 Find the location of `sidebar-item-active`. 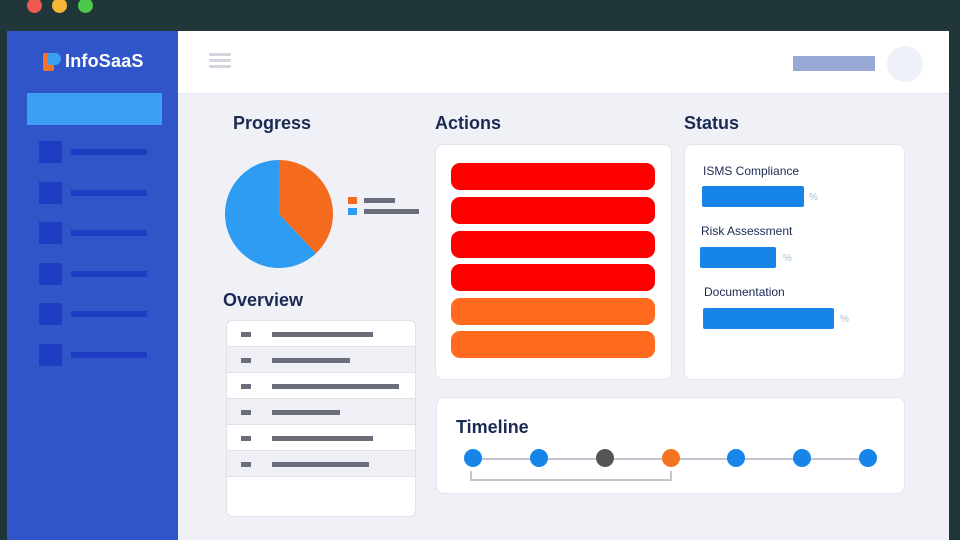

sidebar-item-active is located at coordinates (94, 109).